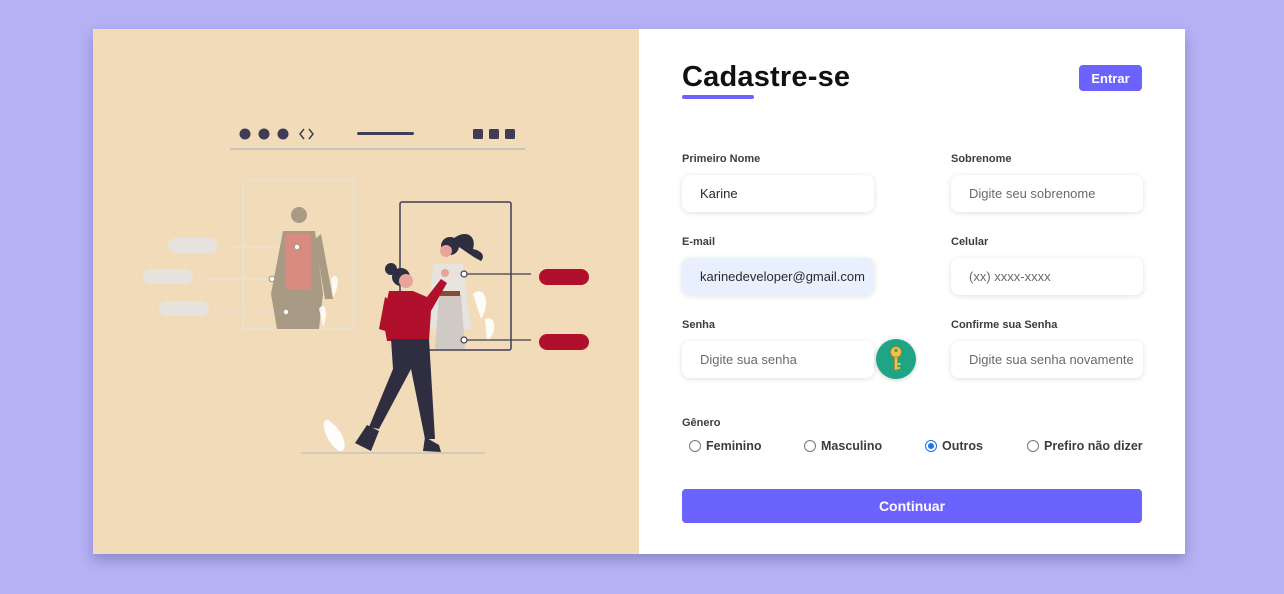 This screenshot has height=594, width=1284. I want to click on login-button: Entrar, so click(1110, 78).